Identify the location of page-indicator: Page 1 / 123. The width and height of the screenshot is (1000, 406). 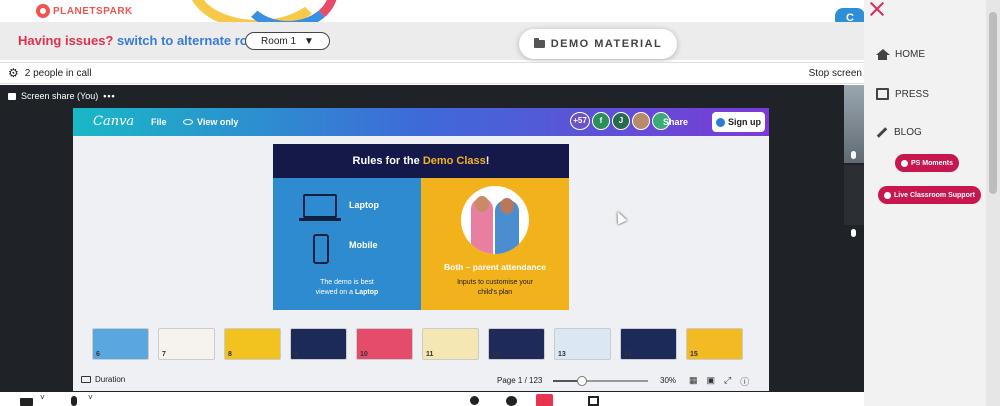
(520, 380).